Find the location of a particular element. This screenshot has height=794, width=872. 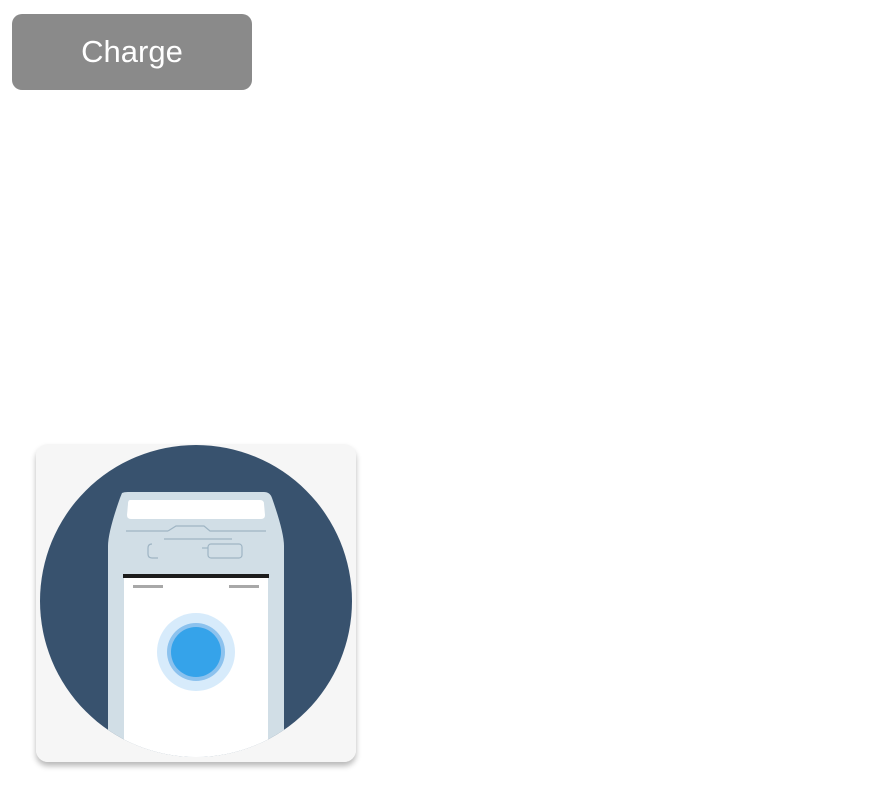

card-terminal-icon is located at coordinates (196, 603).